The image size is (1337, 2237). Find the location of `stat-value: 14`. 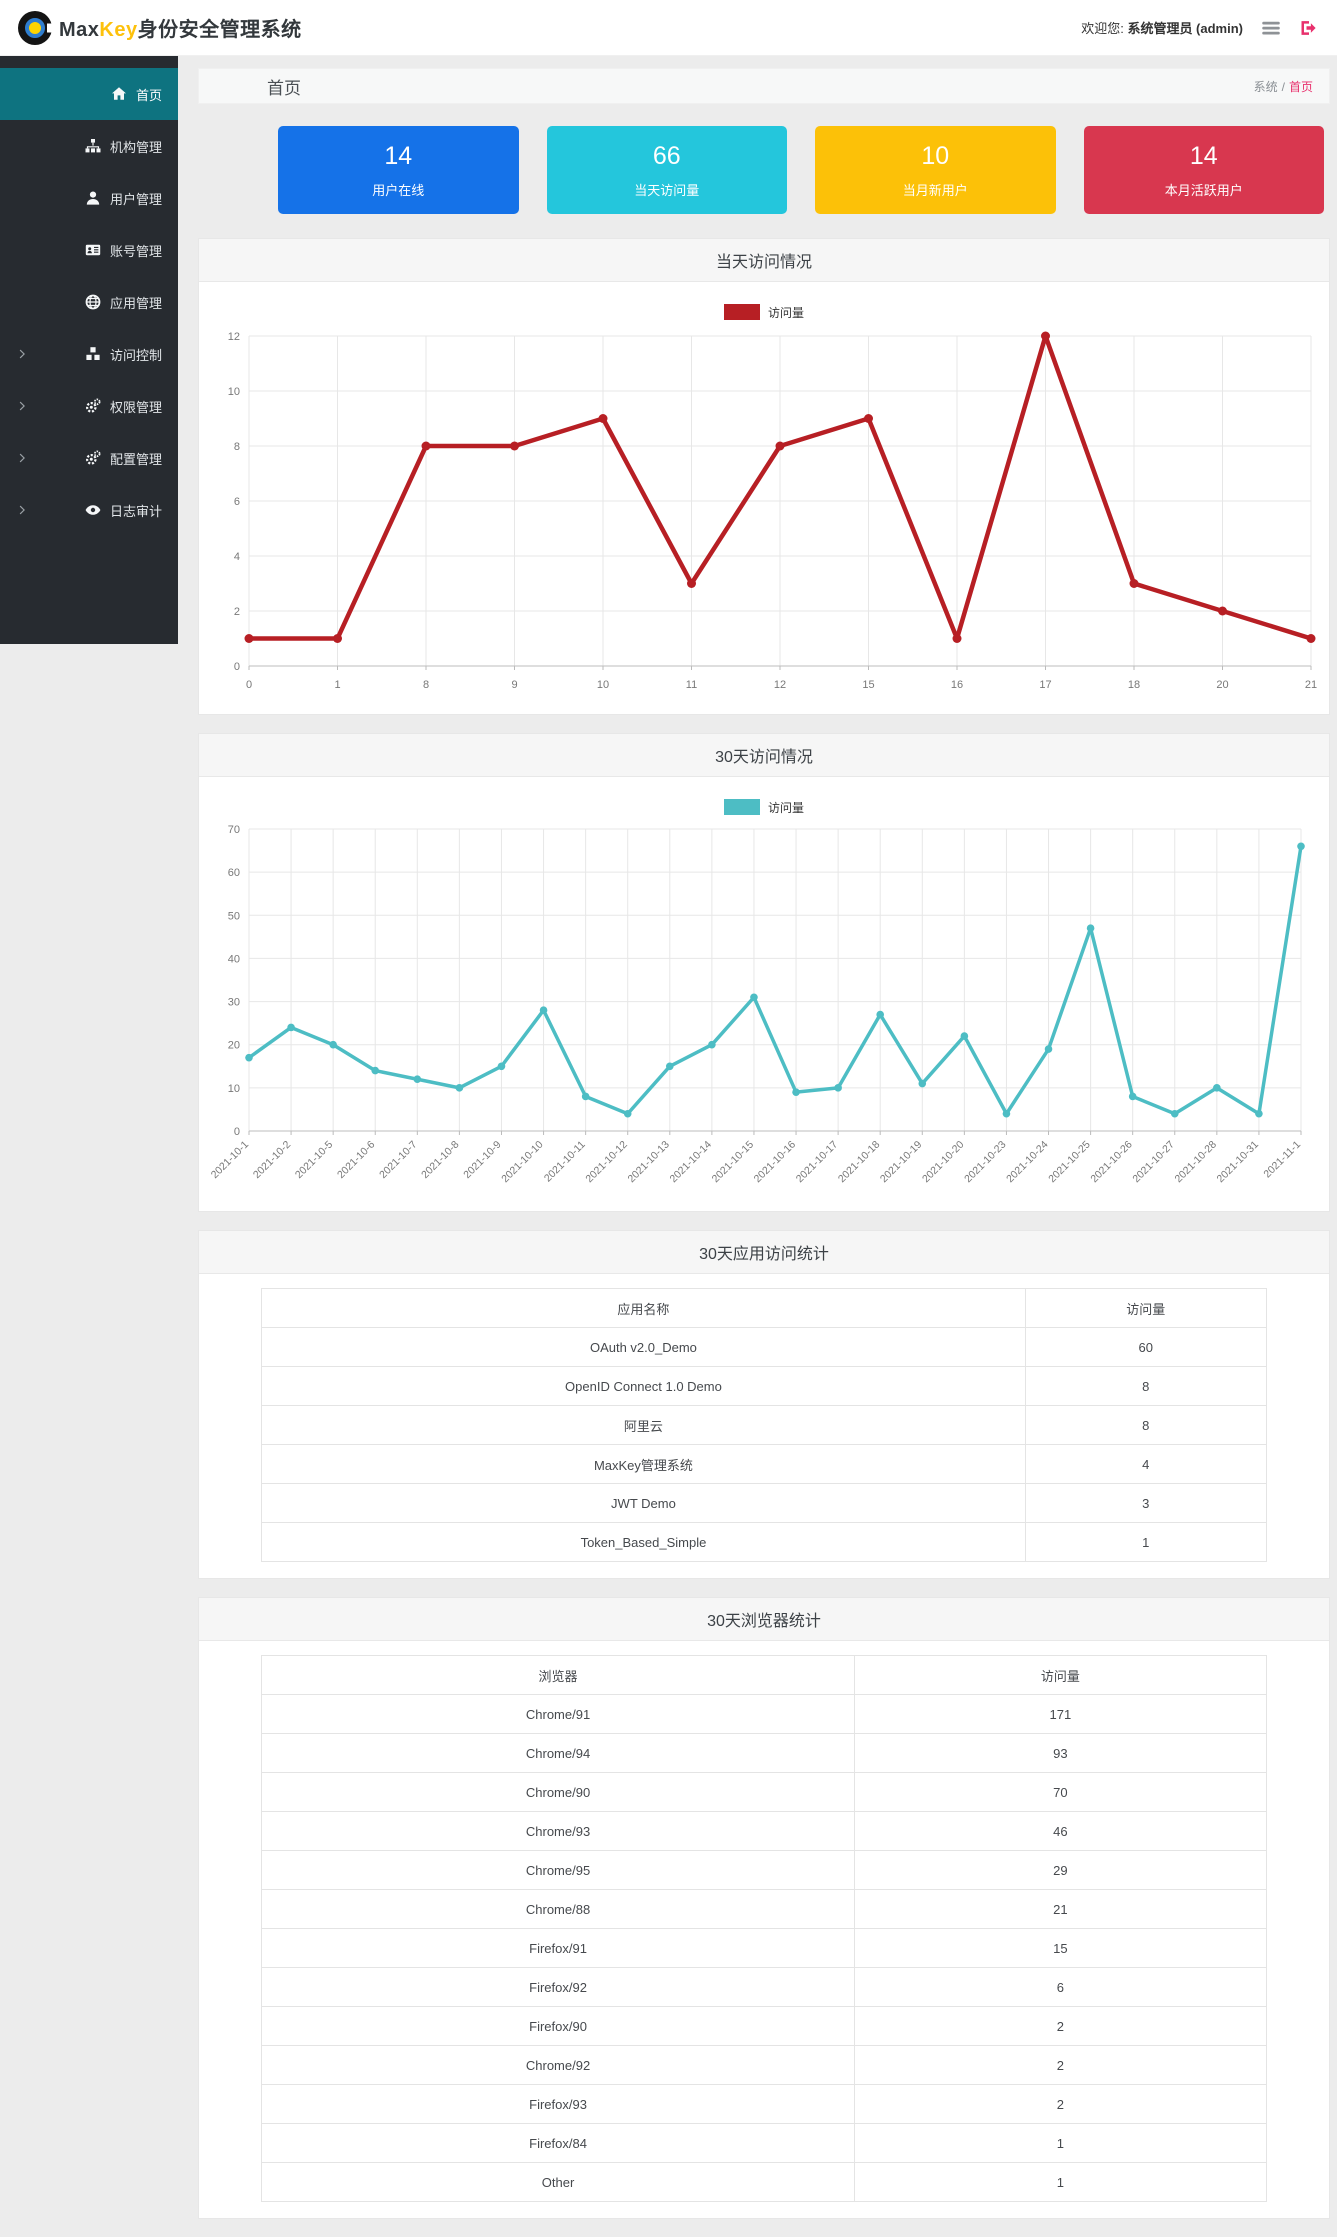

stat-value: 14 is located at coordinates (1203, 155).